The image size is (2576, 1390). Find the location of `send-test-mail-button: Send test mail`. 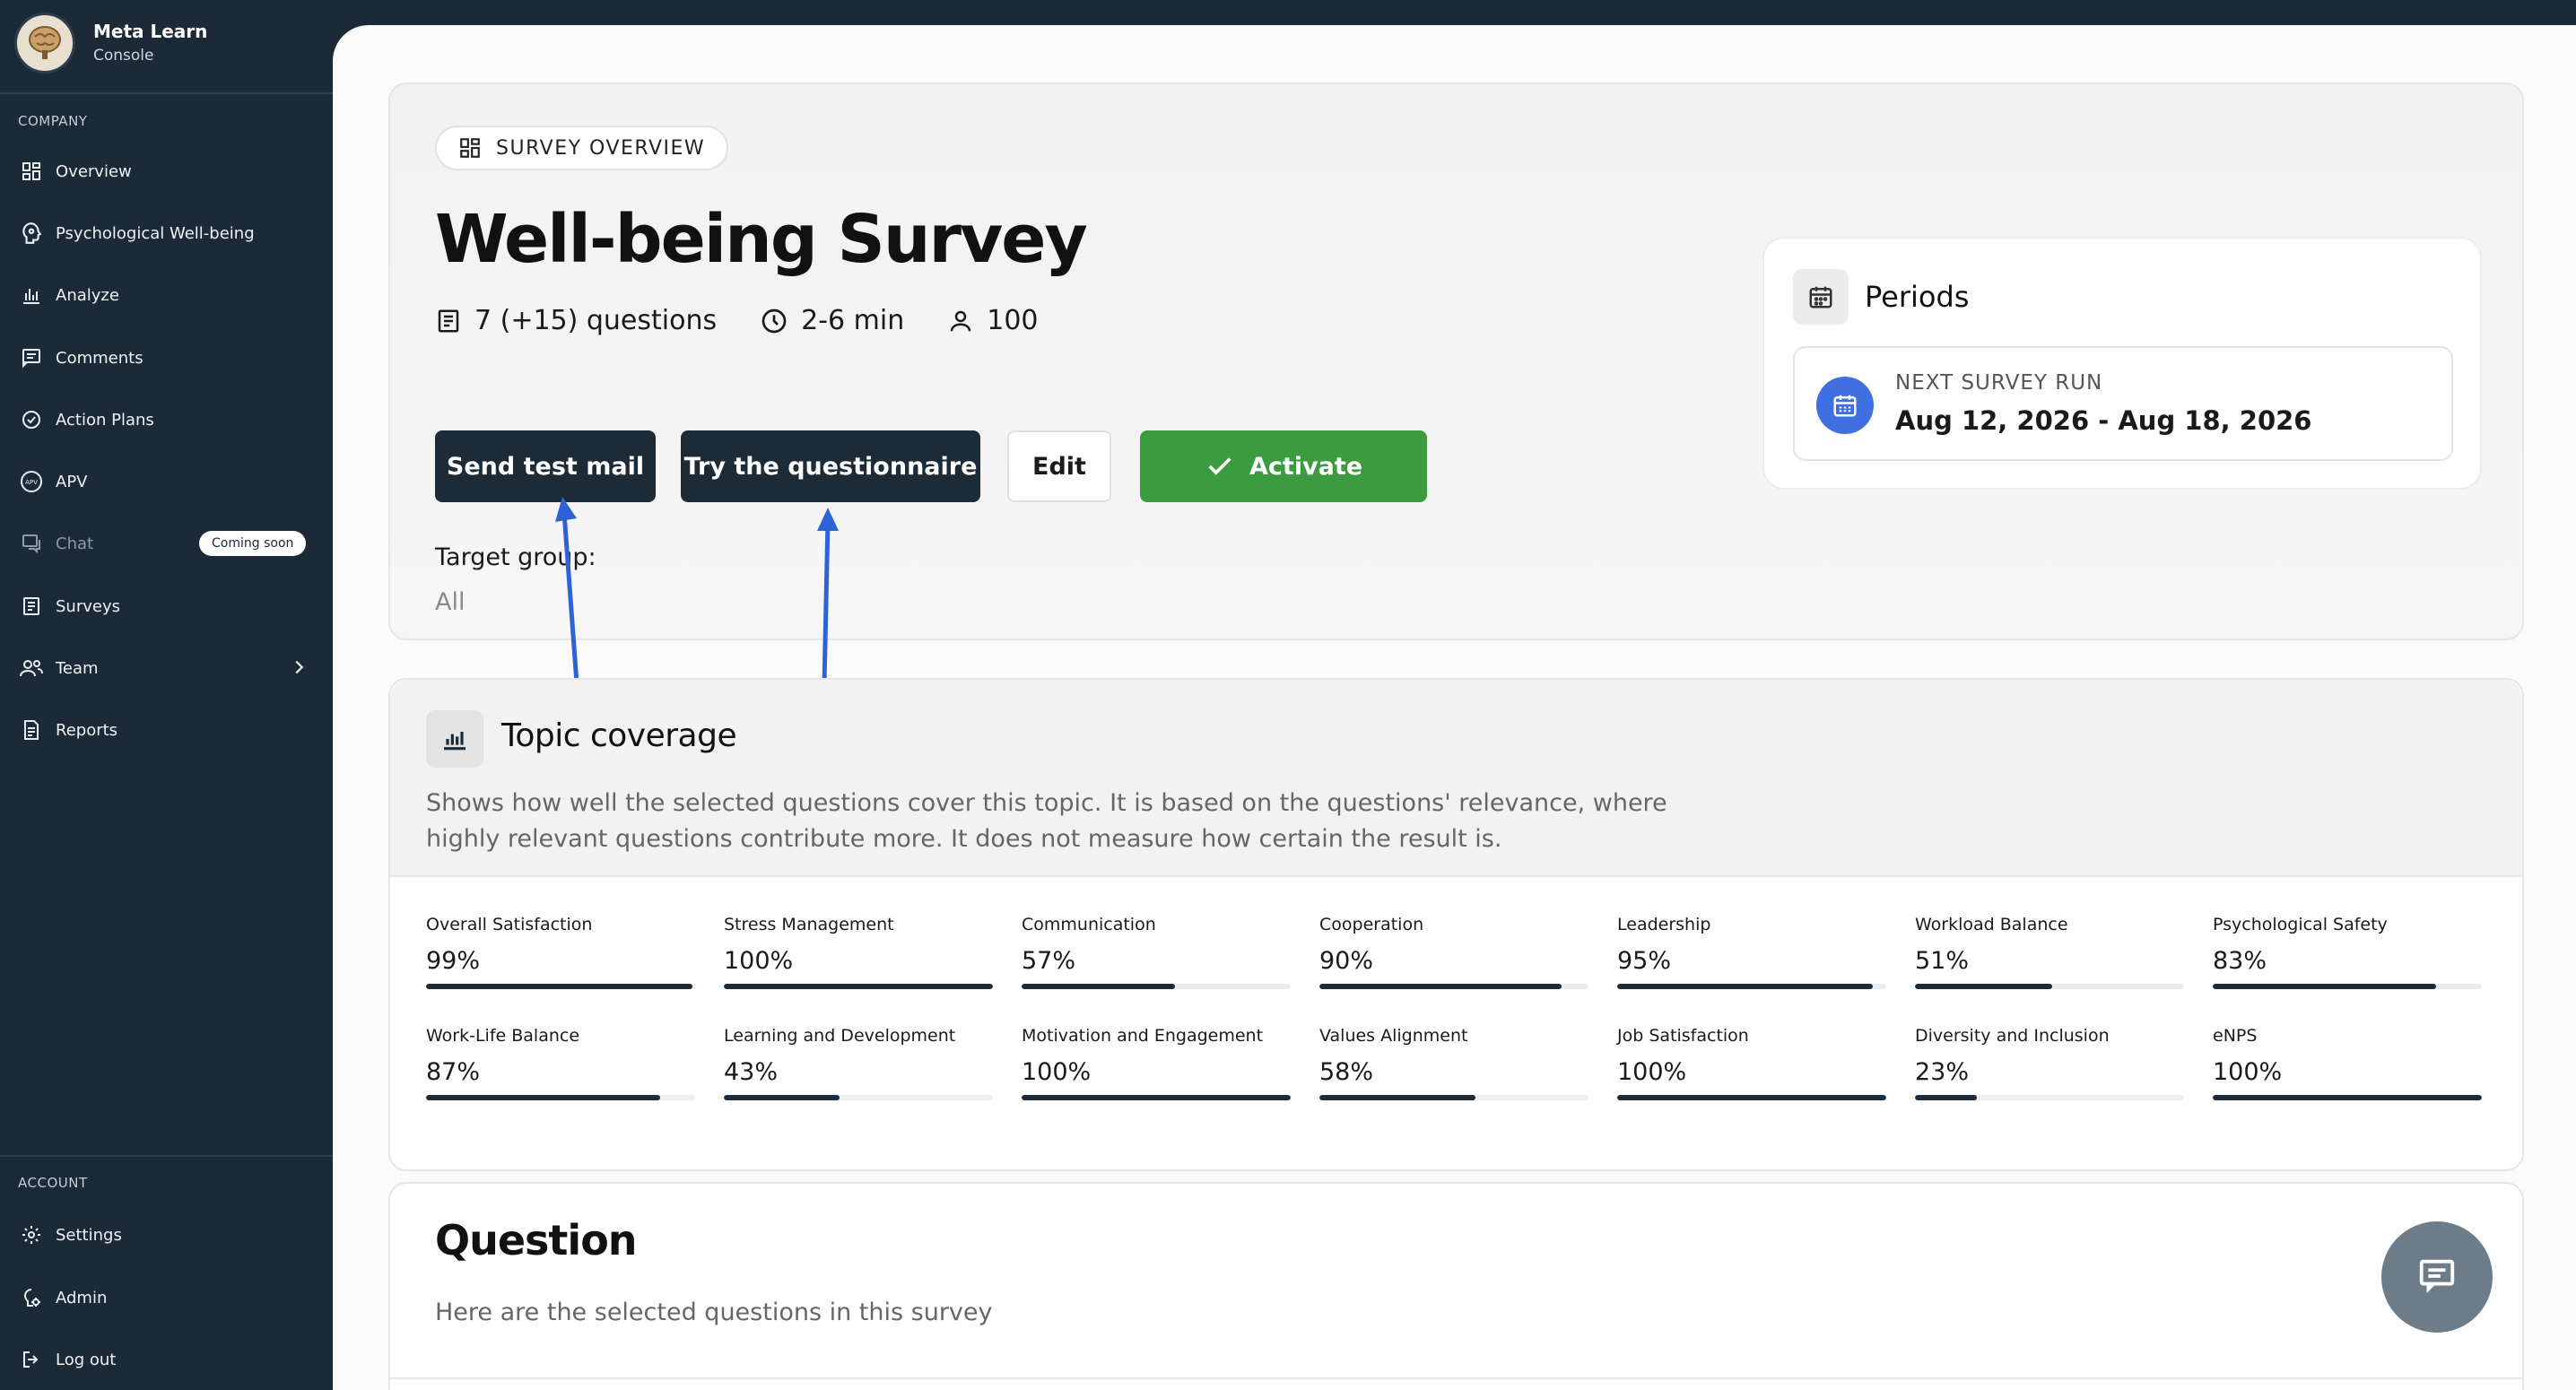

send-test-mail-button: Send test mail is located at coordinates (545, 466).